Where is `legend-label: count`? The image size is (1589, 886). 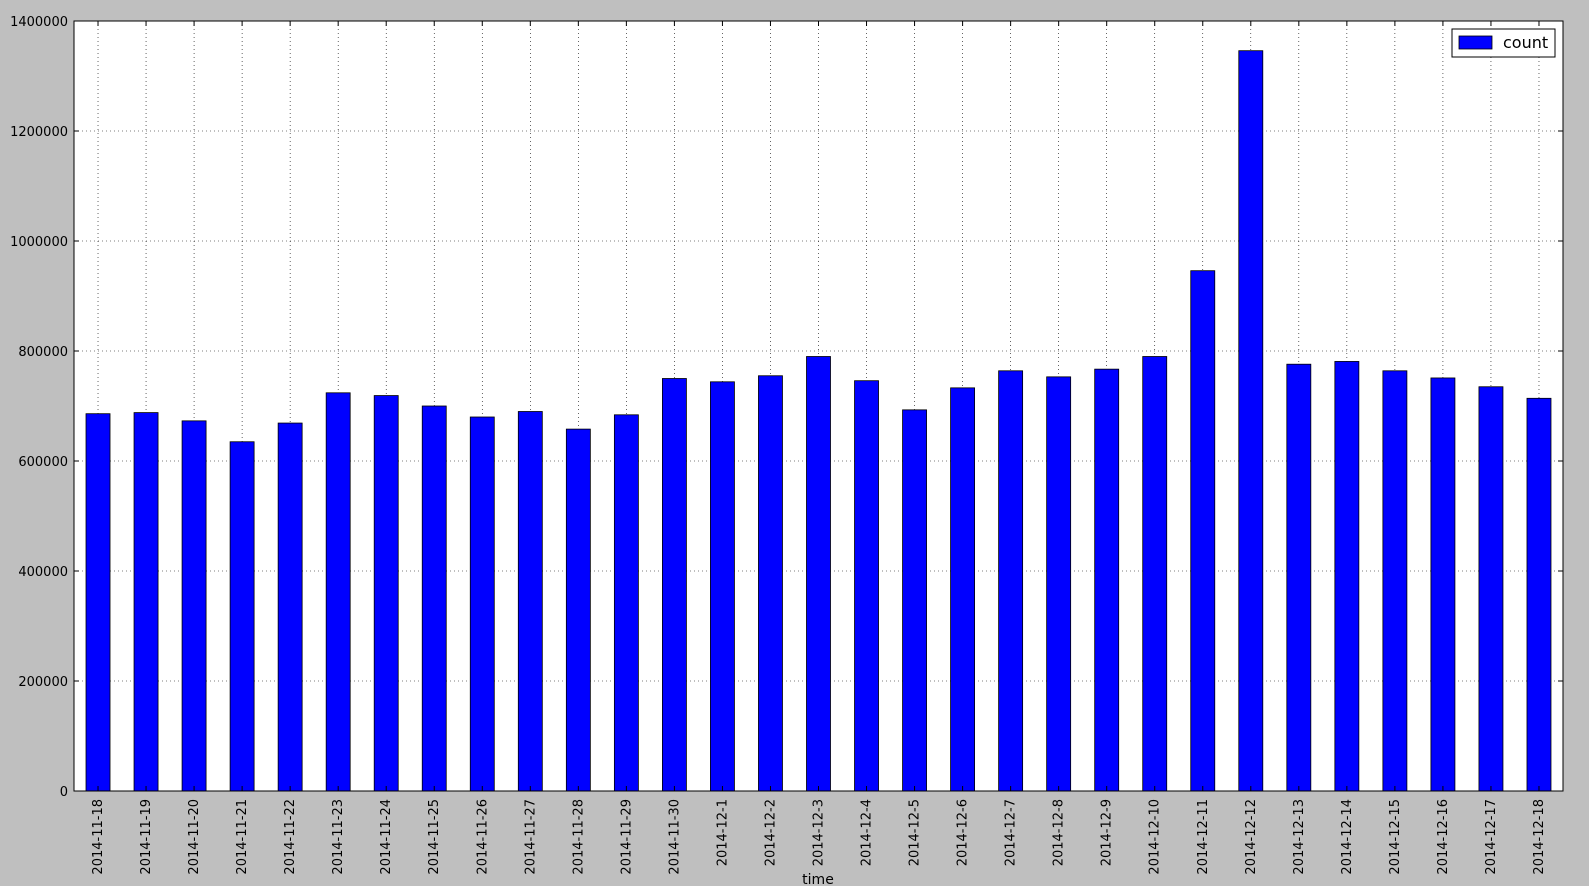
legend-label: count is located at coordinates (1525, 42).